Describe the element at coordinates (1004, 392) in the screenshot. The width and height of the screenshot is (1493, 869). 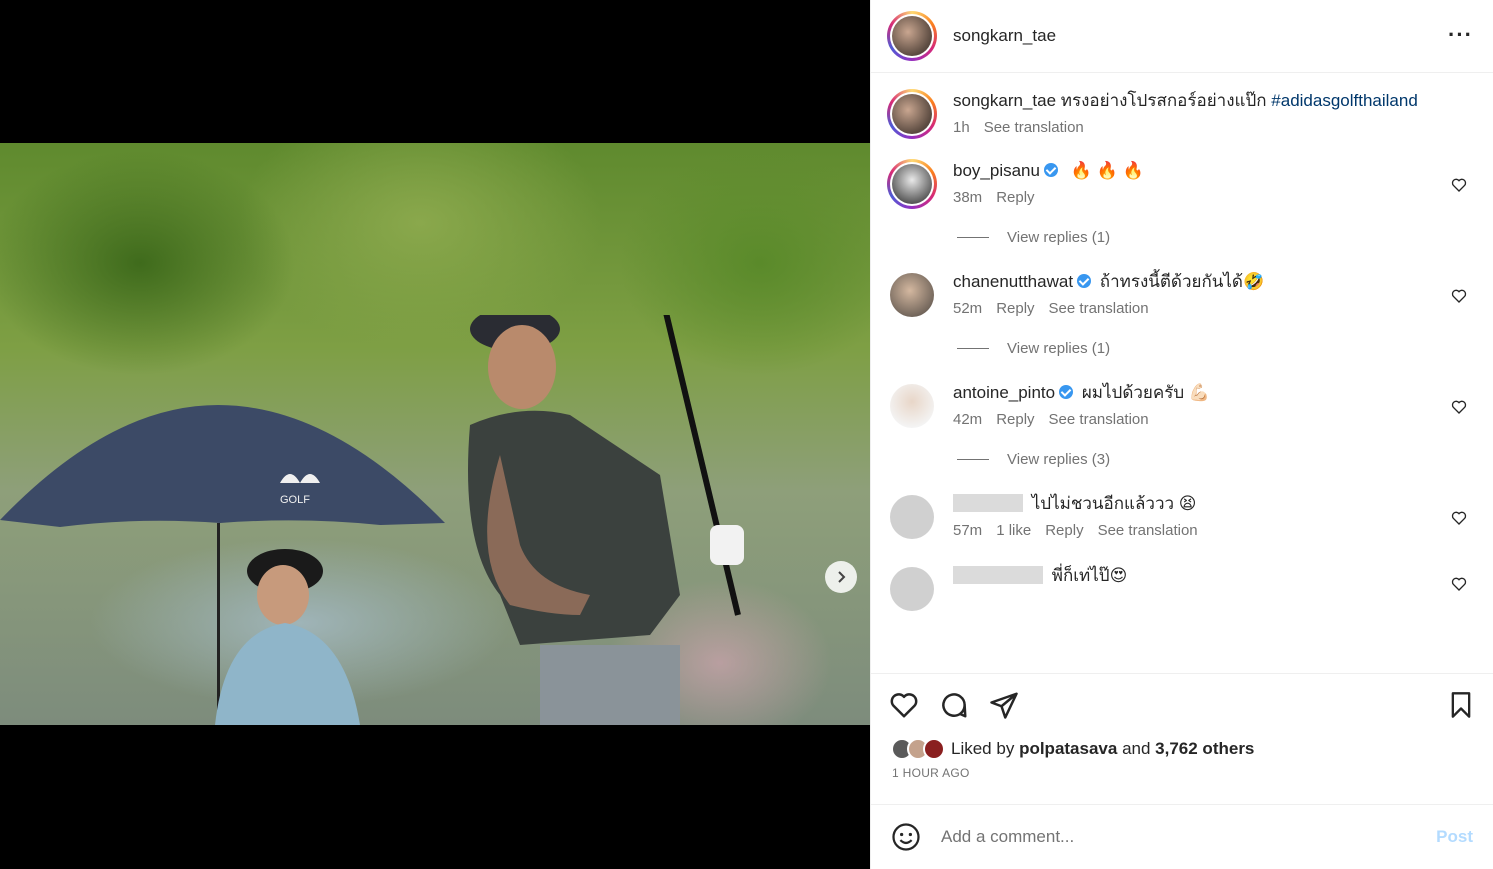
I see `comment-username: antoine_pinto` at that location.